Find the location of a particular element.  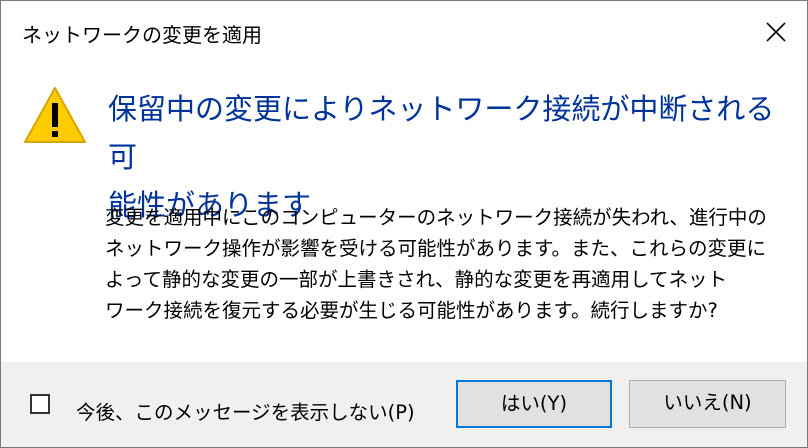

no-button: いいえ(N) is located at coordinates (707, 404).